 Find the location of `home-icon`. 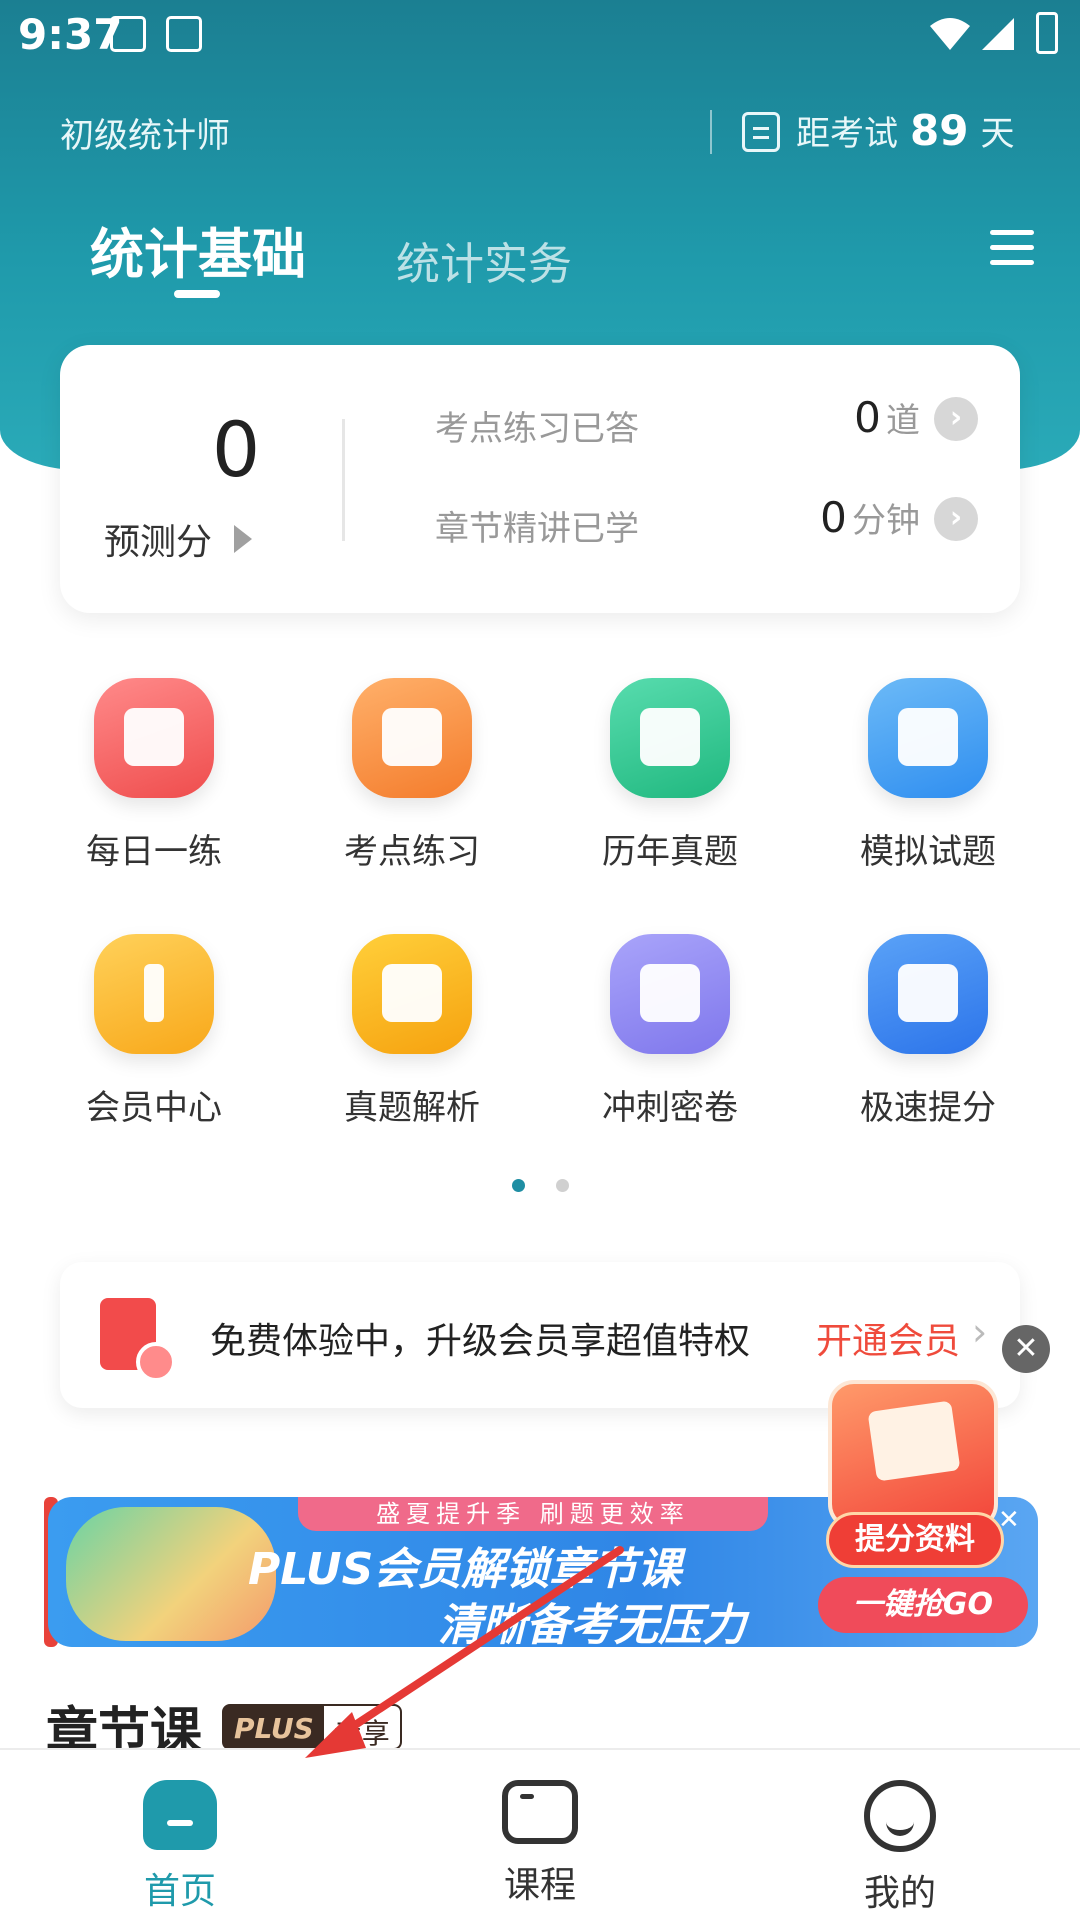

home-icon is located at coordinates (180, 1815).